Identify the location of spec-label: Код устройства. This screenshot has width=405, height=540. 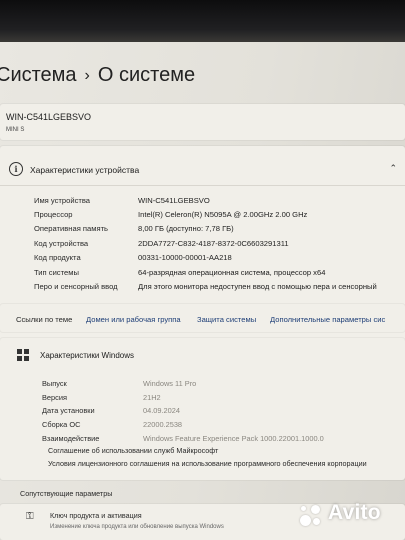
(61, 243).